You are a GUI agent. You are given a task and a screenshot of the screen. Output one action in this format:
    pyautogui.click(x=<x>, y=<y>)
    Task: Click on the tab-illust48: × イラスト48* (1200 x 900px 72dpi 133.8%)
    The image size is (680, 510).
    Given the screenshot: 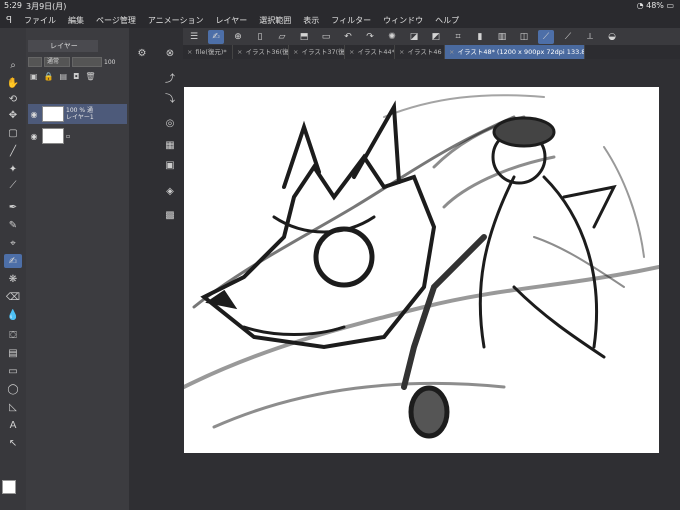 What is the action you would take?
    pyautogui.click(x=515, y=52)
    